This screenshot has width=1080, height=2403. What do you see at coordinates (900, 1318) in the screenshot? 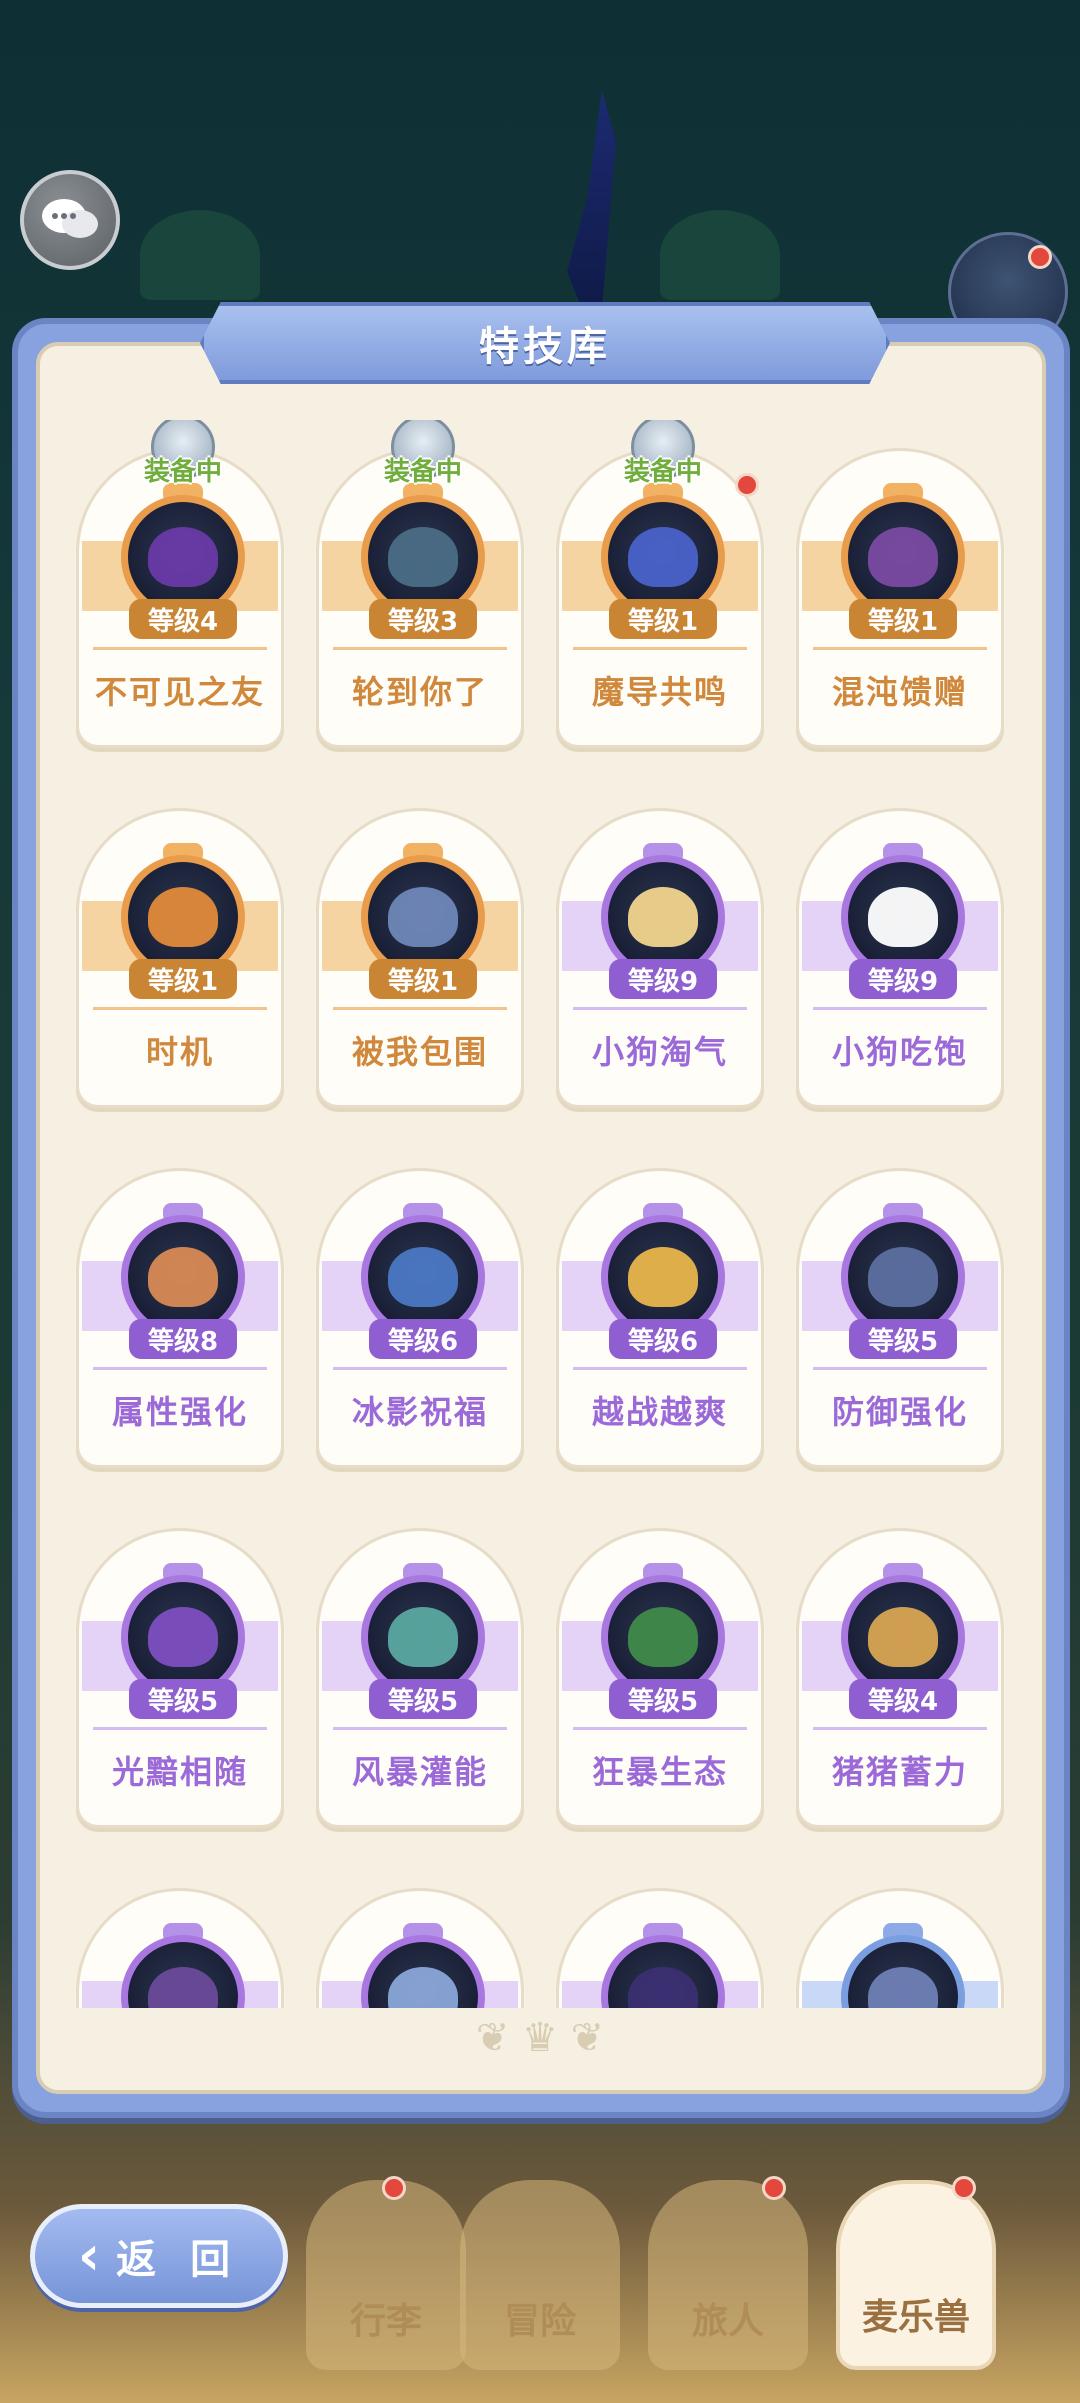
I see `skill-card: 等级5 防御强化` at bounding box center [900, 1318].